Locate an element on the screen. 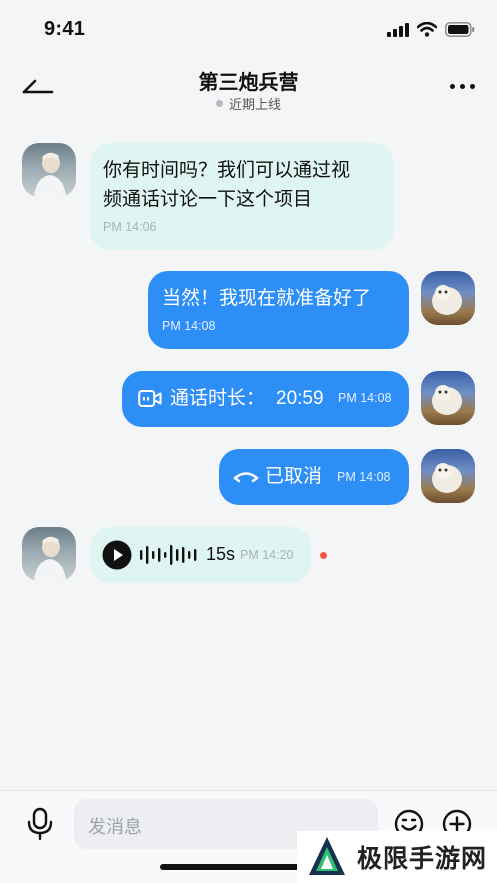  message-time: PM 14:06 is located at coordinates (130, 227).